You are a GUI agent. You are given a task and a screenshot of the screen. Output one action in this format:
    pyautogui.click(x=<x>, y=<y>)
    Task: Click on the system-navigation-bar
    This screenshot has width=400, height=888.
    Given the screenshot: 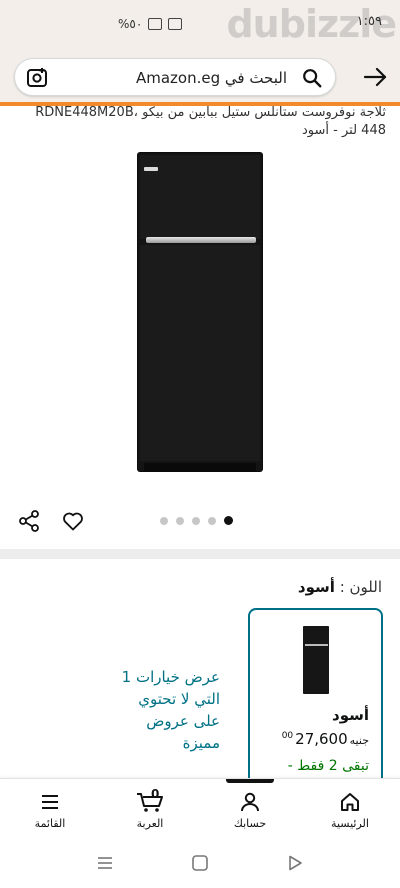 What is the action you would take?
    pyautogui.click(x=200, y=863)
    